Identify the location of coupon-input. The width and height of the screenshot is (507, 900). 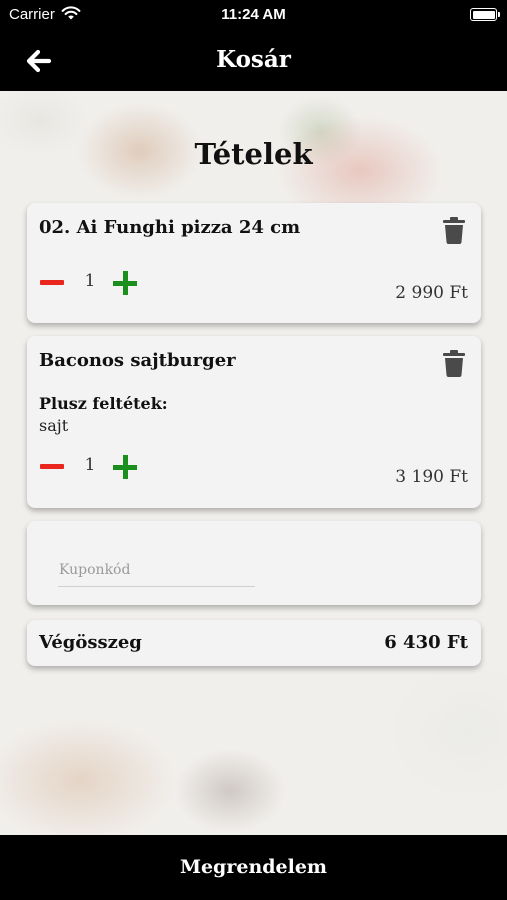
(156, 570).